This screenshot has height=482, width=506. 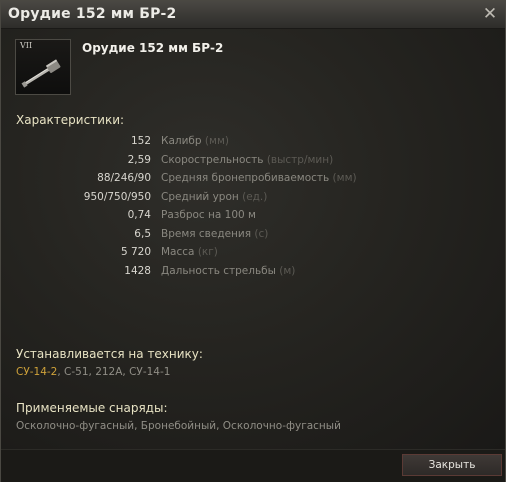 What do you see at coordinates (215, 233) in the screenshot?
I see `stat-label: Время сведения (с)` at bounding box center [215, 233].